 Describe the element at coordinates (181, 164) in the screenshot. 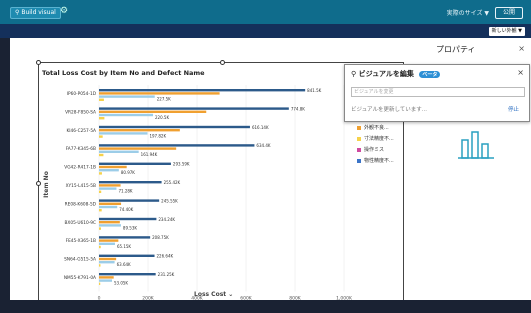

I see `data-label: 293.59K` at that location.